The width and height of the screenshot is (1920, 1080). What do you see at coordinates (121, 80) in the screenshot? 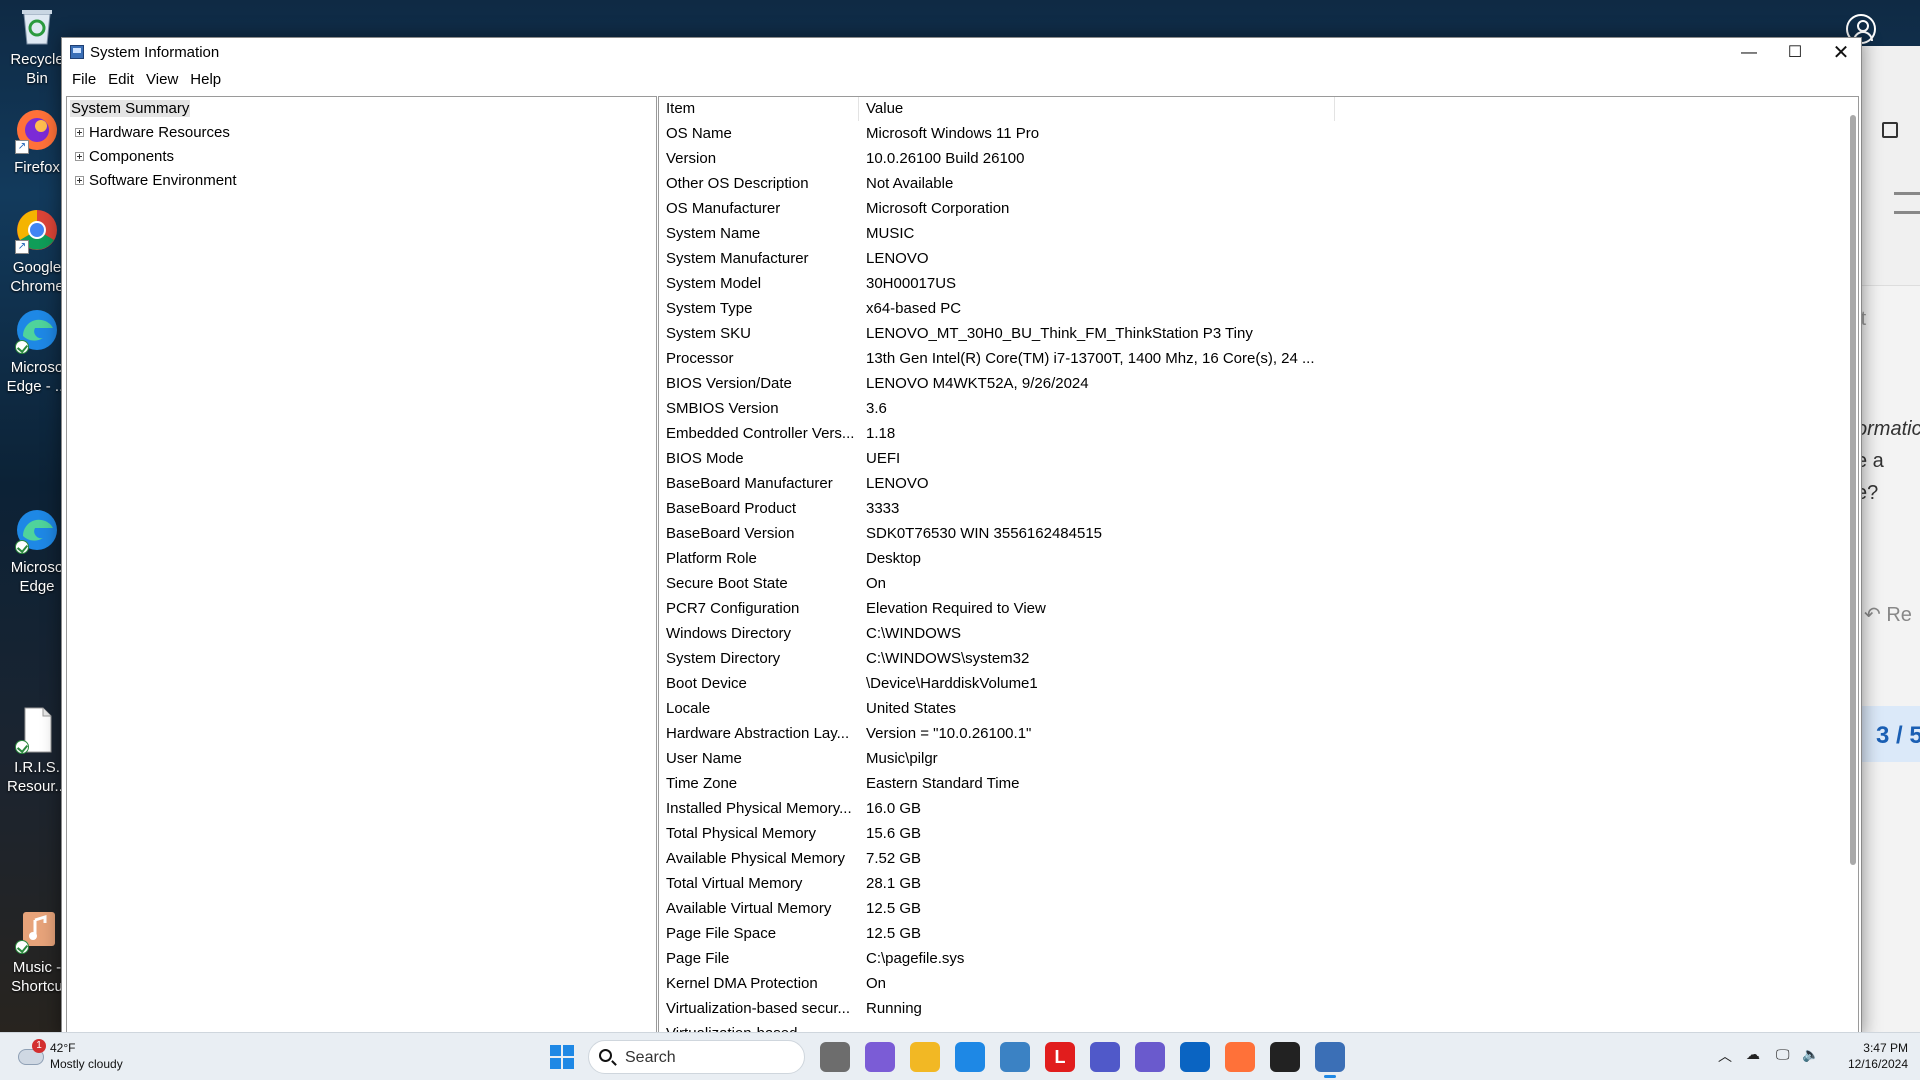
I see `menu-edit: Edit` at bounding box center [121, 80].